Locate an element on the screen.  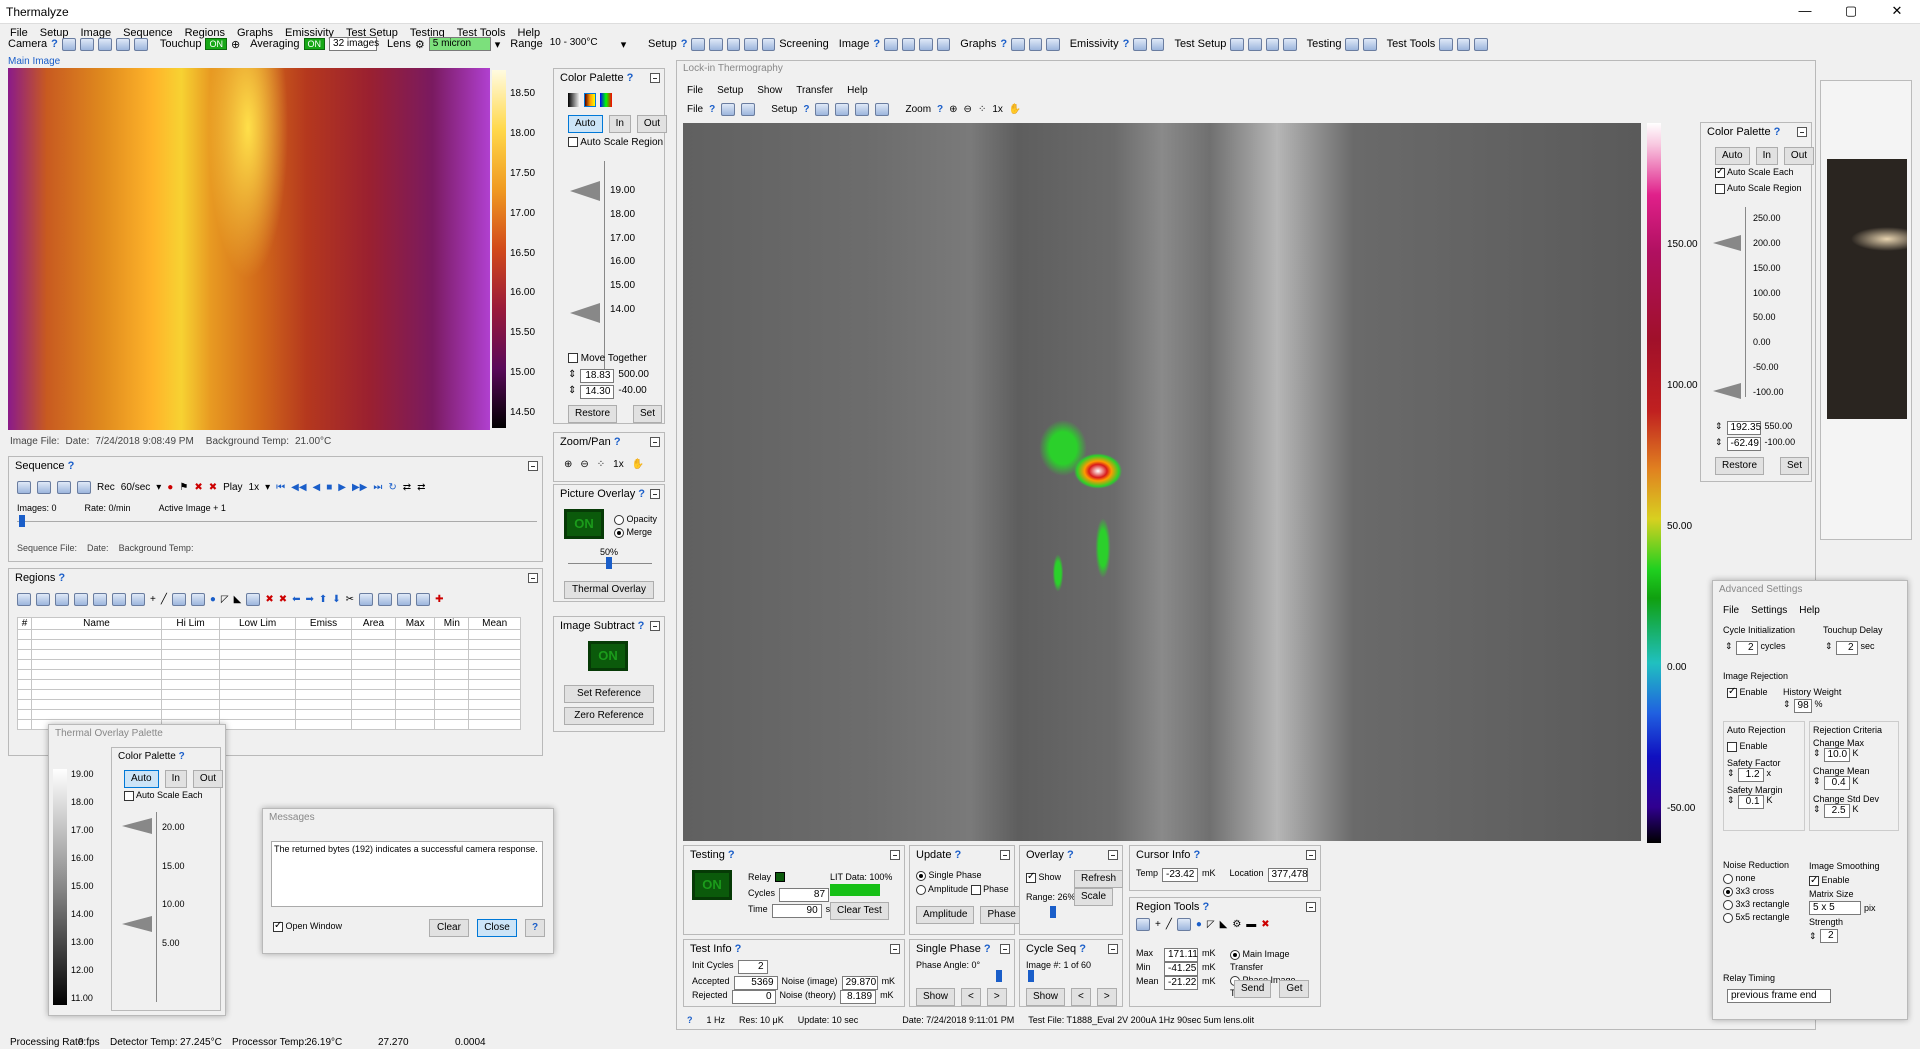
thermal-overlay-button: Thermal Overlay is located at coordinates (609, 590).